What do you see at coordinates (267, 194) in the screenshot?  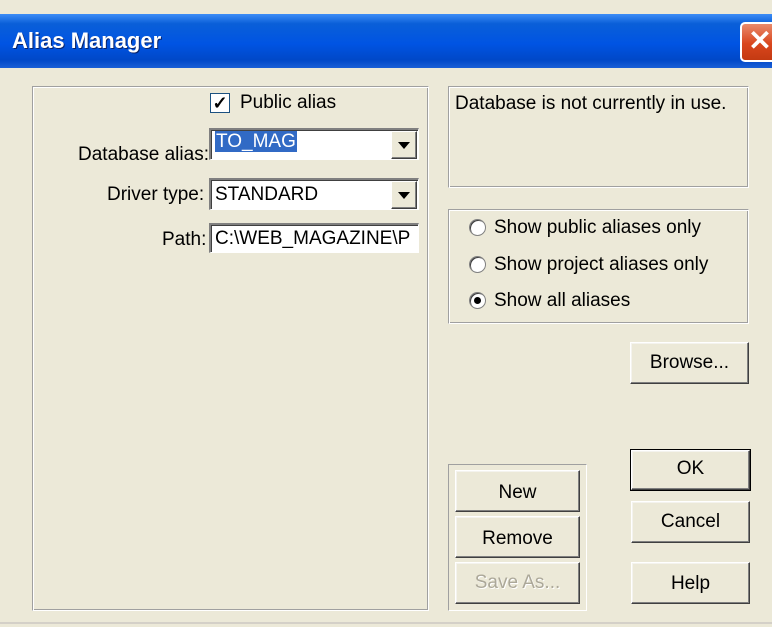 I see `driver-type-value: STANDARD` at bounding box center [267, 194].